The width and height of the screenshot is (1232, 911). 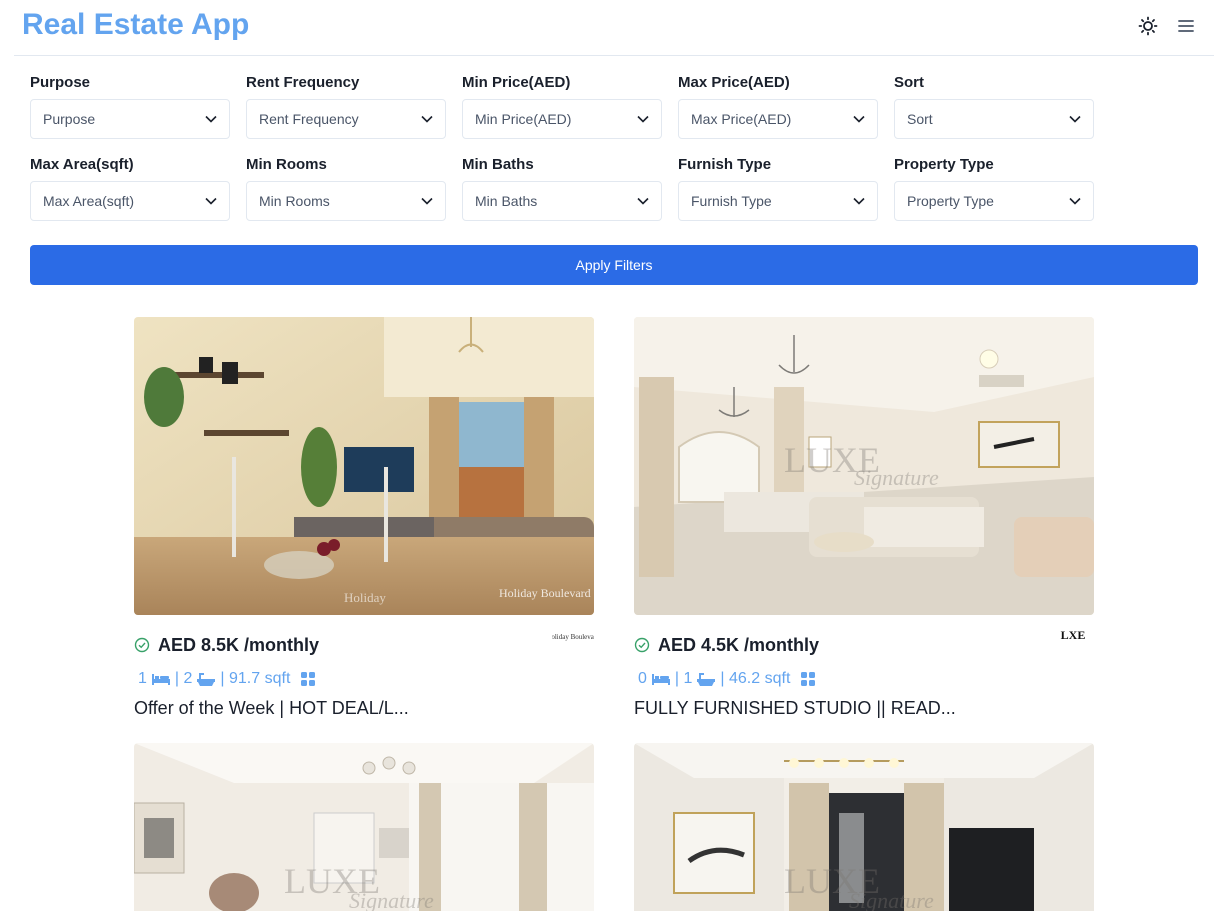 I want to click on max-area-select: Max Area(sqft), so click(x=130, y=201).